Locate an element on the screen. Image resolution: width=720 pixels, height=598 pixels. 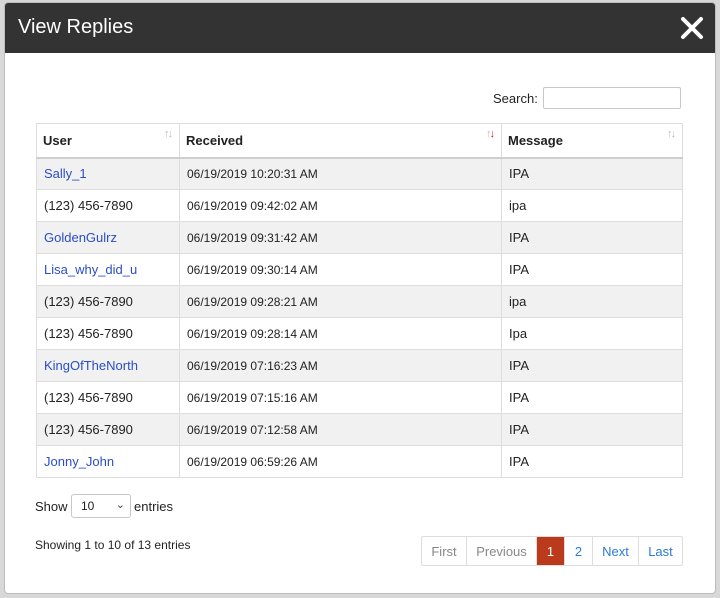
entries-label: entries is located at coordinates (154, 506).